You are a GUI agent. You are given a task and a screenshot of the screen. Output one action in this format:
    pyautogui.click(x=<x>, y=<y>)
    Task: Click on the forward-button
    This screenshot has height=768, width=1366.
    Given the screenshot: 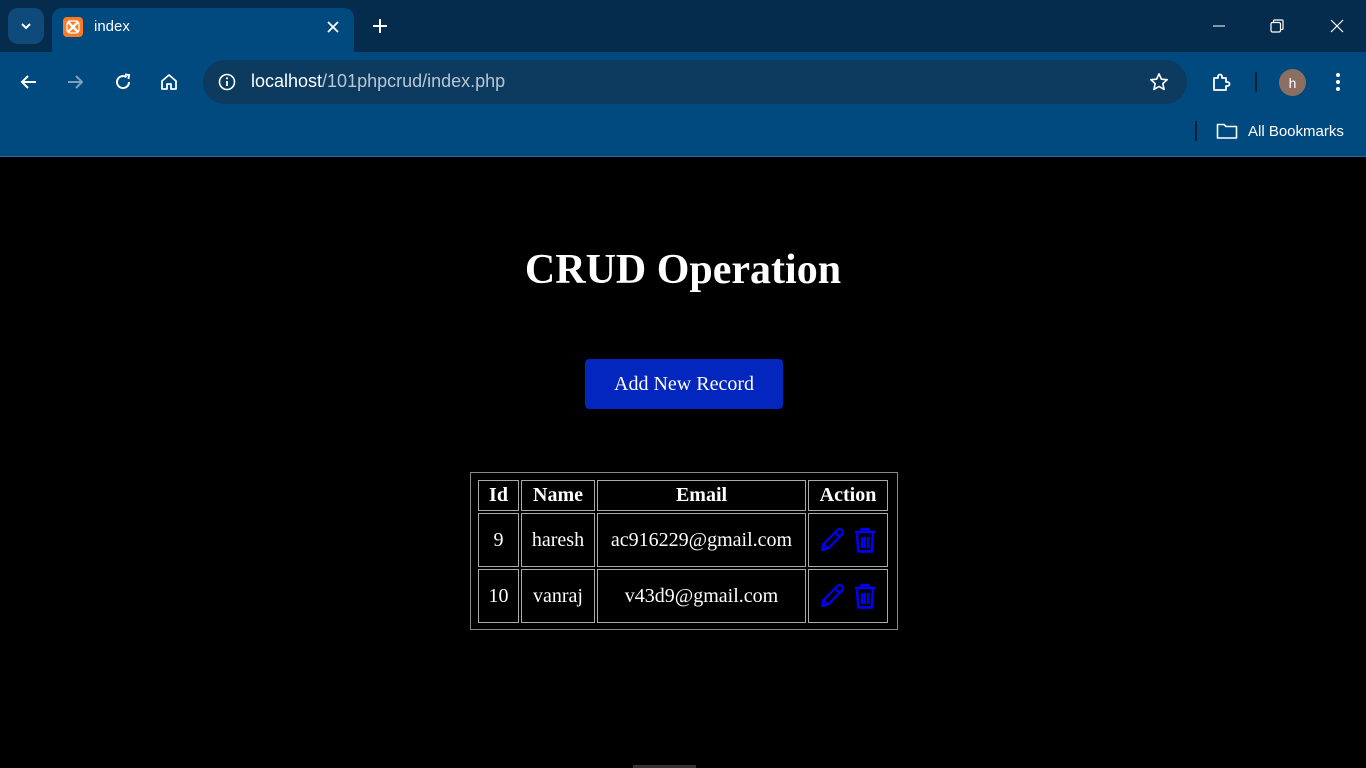 What is the action you would take?
    pyautogui.click(x=75, y=82)
    